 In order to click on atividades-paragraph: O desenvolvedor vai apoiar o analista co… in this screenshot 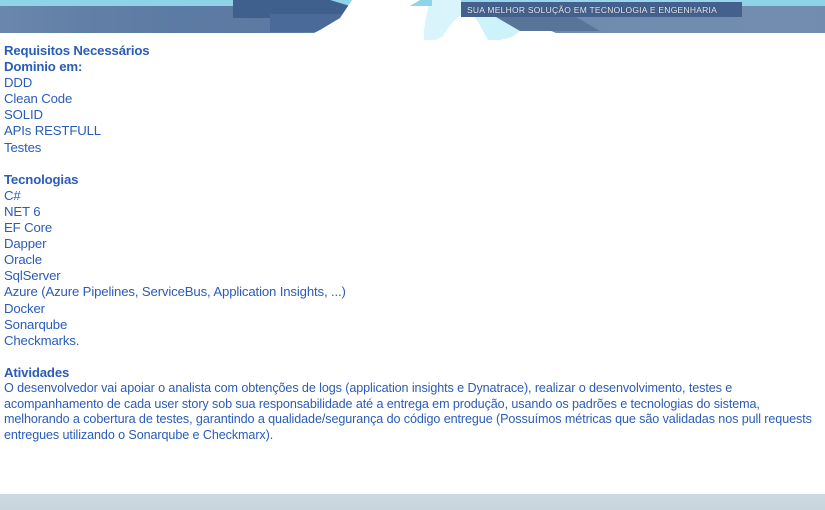, I will do `click(408, 411)`.